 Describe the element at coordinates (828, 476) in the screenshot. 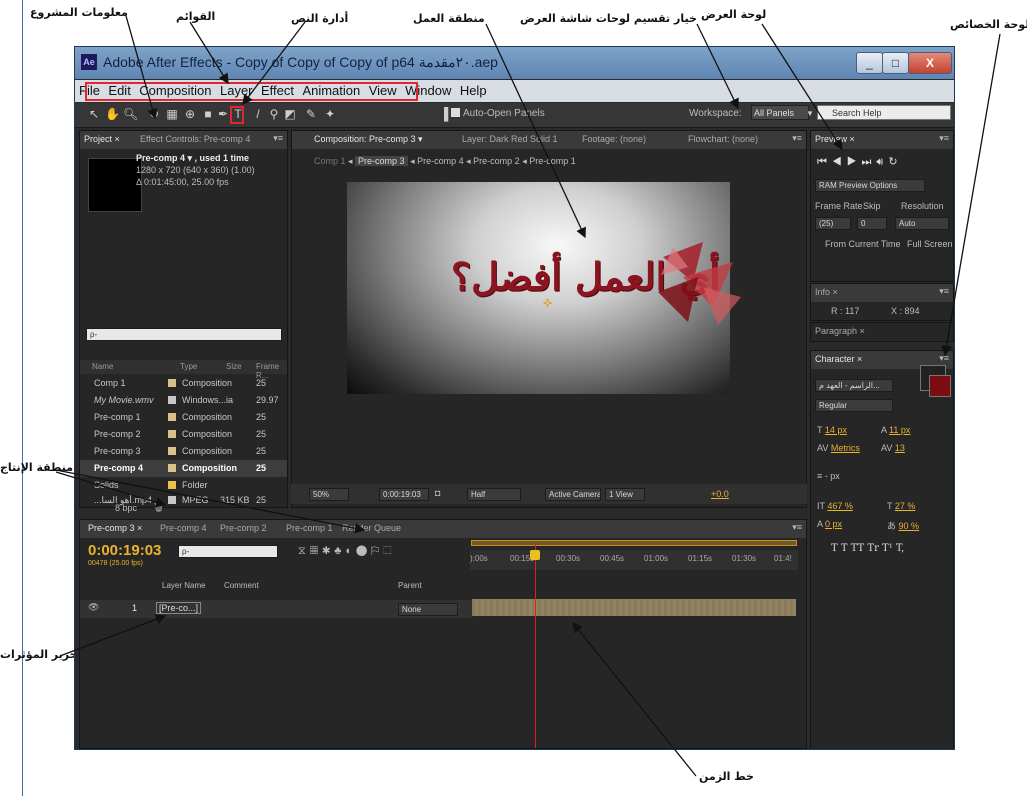

I see `stroke-width-field: ≡ - px` at that location.